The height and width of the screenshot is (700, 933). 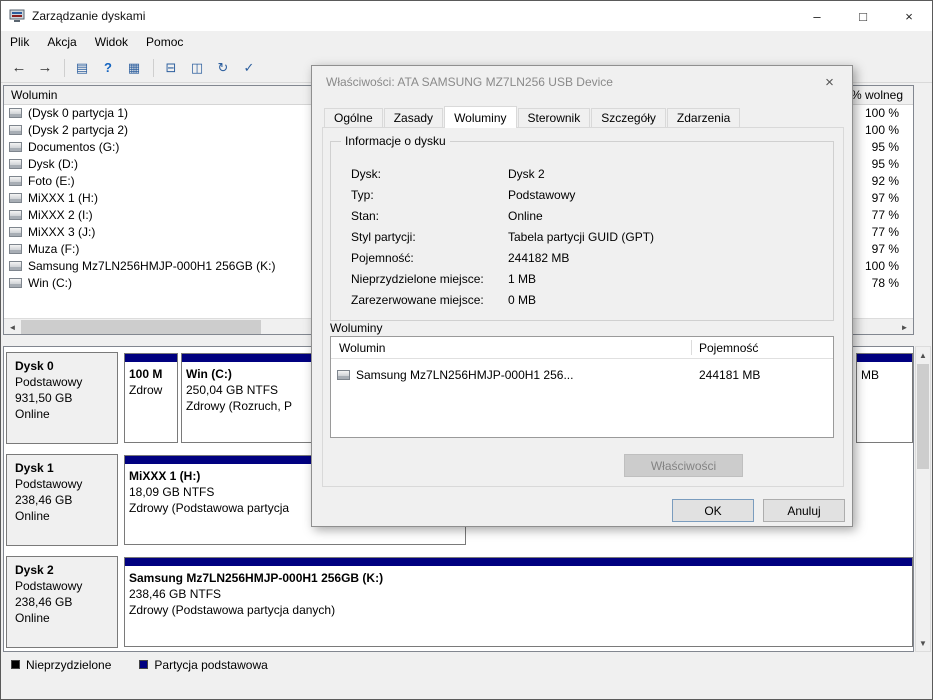 What do you see at coordinates (413, 117) in the screenshot?
I see `tab-zasady: Zasady` at bounding box center [413, 117].